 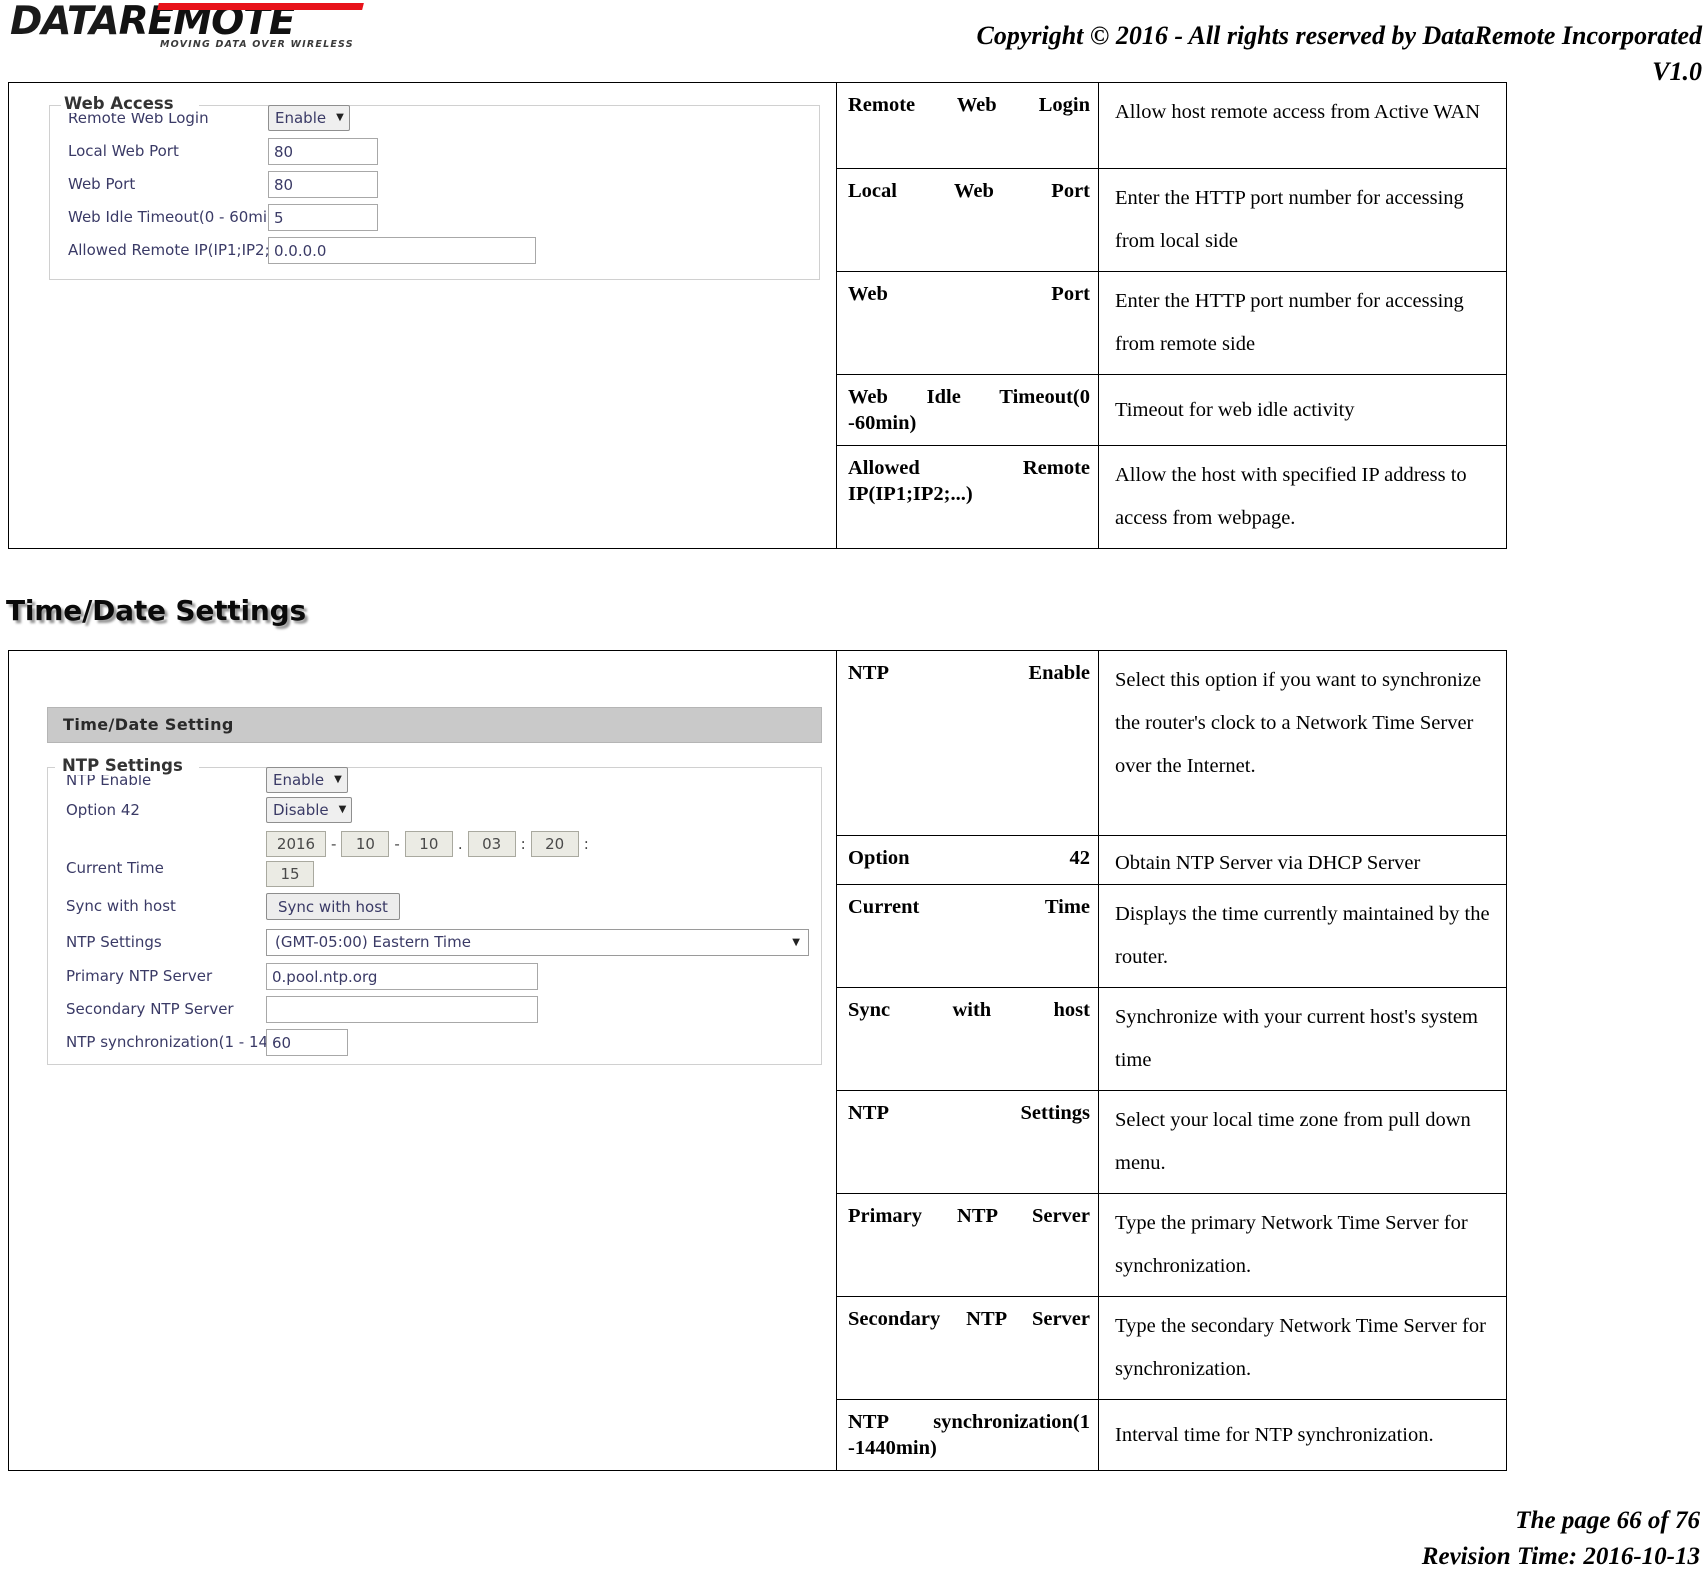 What do you see at coordinates (194, 1042) in the screenshot?
I see `label-ntp-synchronization: NTP synchronization(1 - 1440min)` at bounding box center [194, 1042].